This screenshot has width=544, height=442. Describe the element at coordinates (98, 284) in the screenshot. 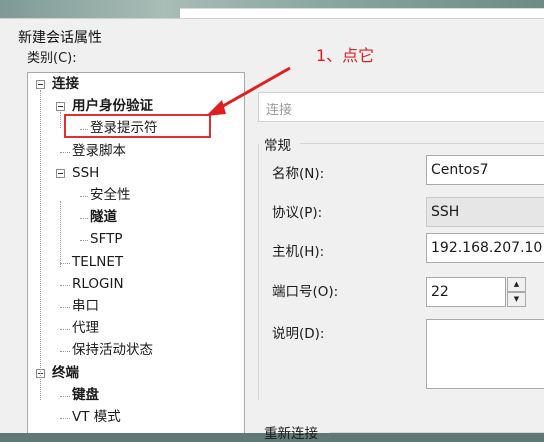

I see `tree-item: RLOGIN` at that location.